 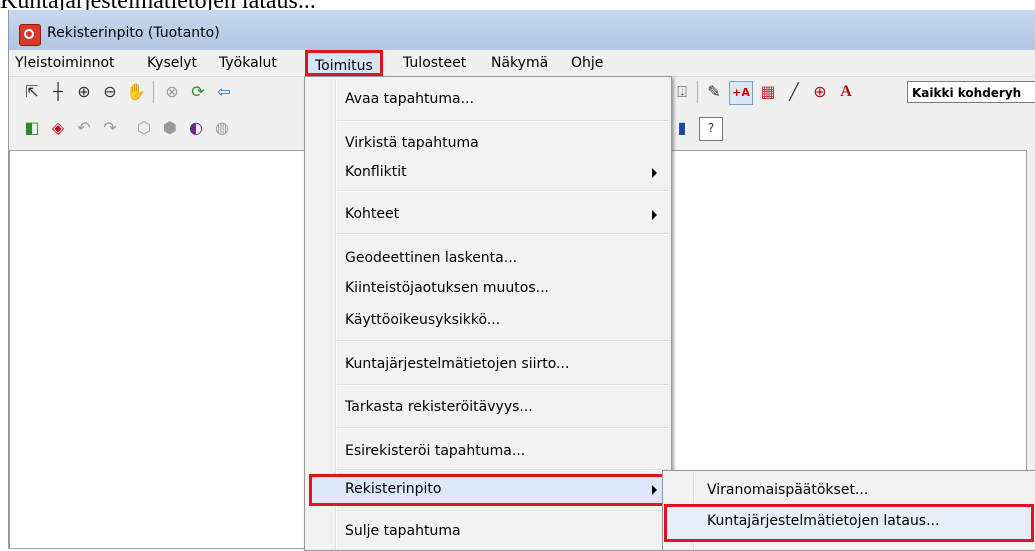 I want to click on cube-red-icon: ◈, so click(x=58, y=128).